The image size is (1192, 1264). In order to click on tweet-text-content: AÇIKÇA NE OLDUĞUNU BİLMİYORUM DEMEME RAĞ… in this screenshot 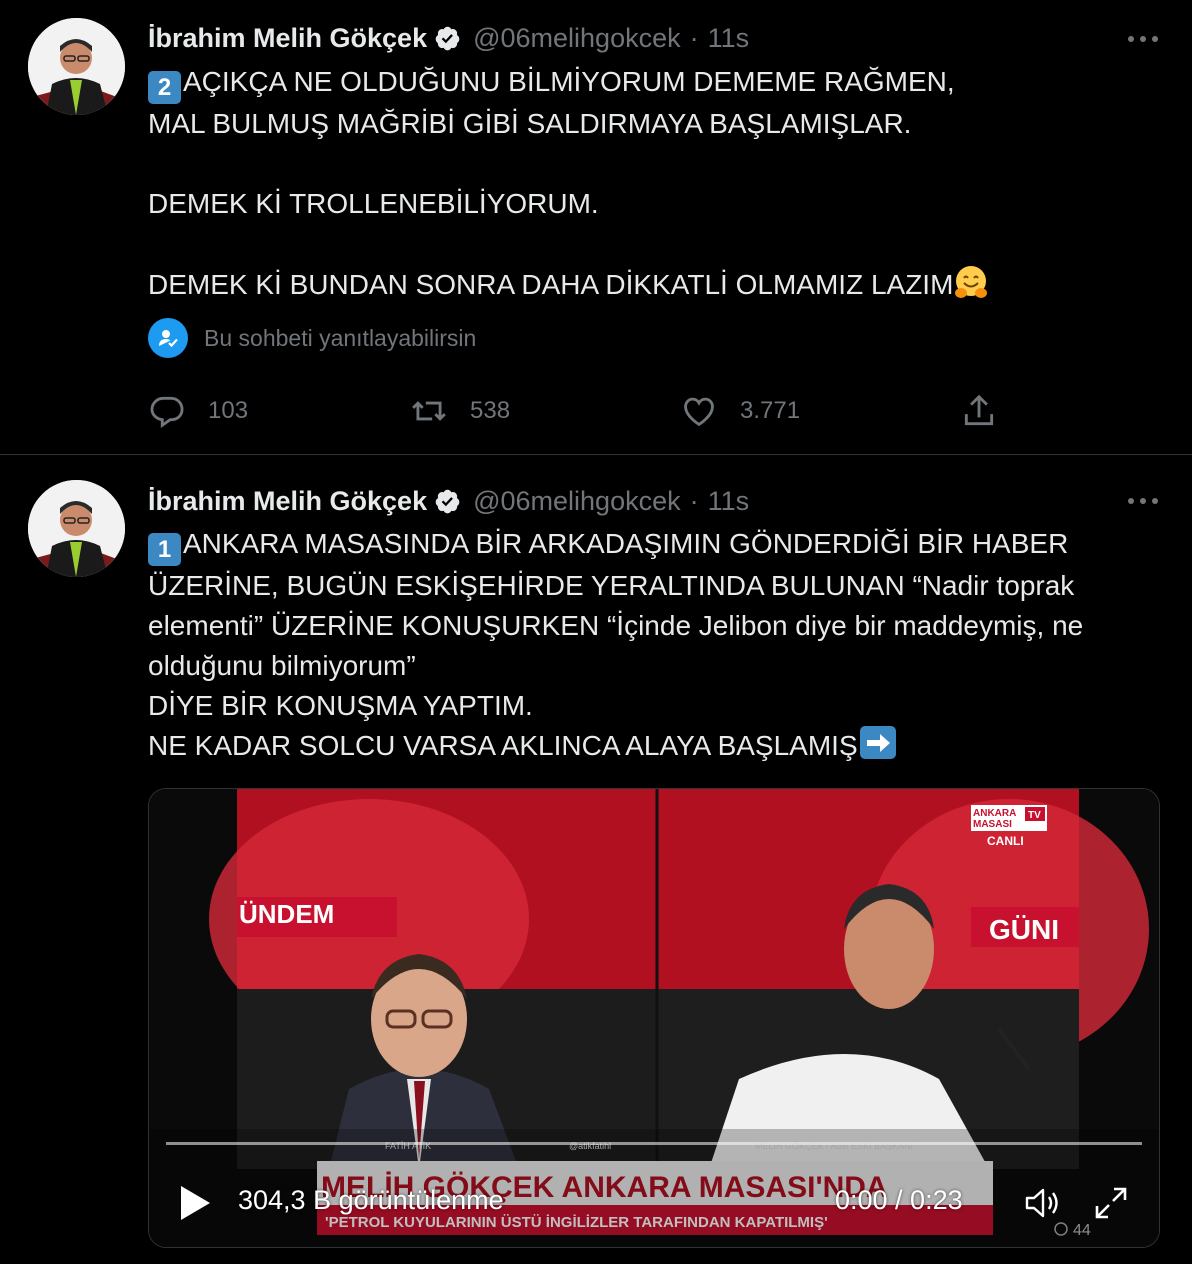, I will do `click(551, 183)`.